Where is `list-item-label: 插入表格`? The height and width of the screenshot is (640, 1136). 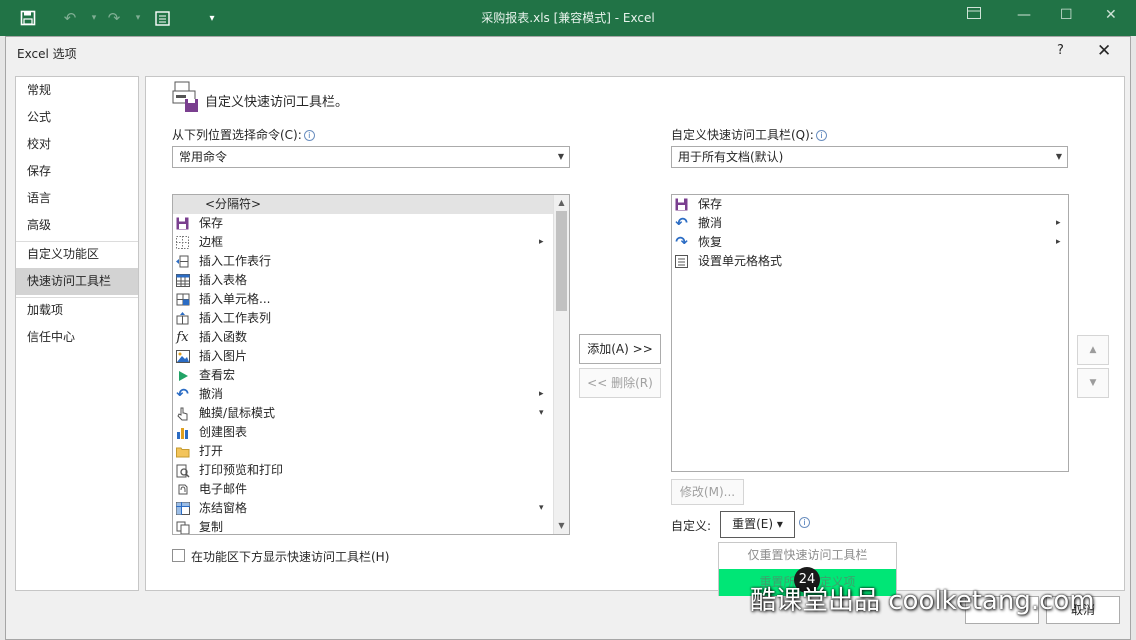
list-item-label: 插入表格 is located at coordinates (223, 280).